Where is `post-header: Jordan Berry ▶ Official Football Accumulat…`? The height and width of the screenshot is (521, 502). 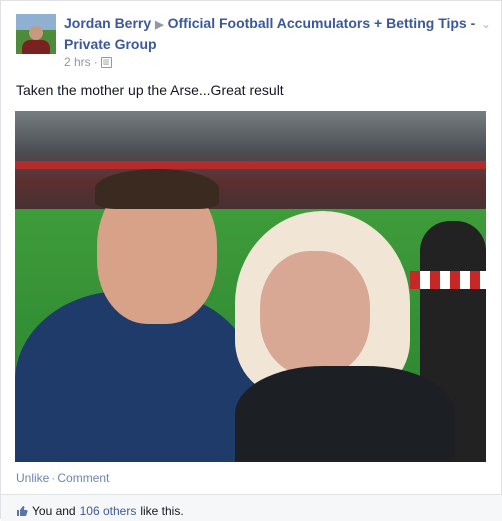 post-header: Jordan Berry ▶ Official Football Accumulat… is located at coordinates (274, 34).